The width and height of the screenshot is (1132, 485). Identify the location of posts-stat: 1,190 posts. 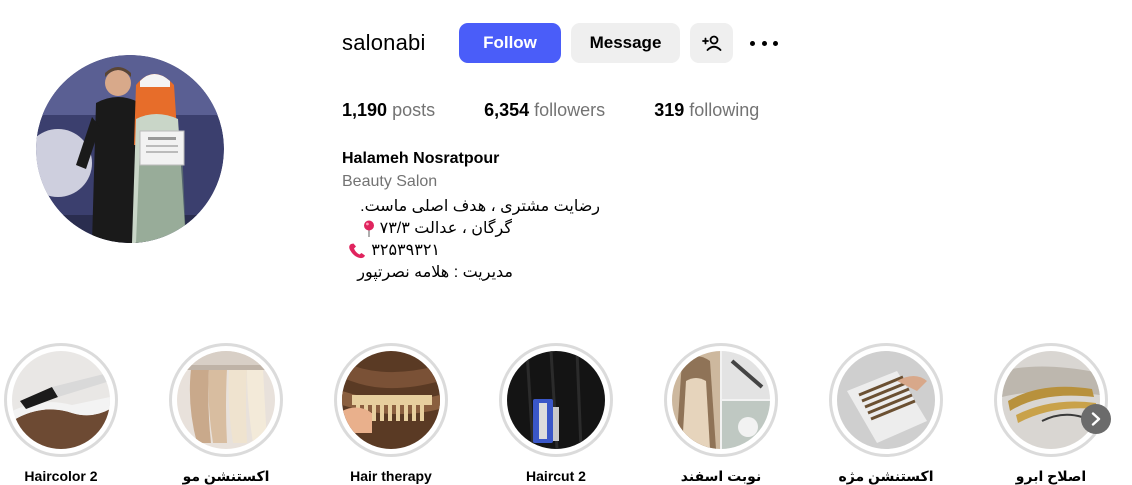
(388, 110).